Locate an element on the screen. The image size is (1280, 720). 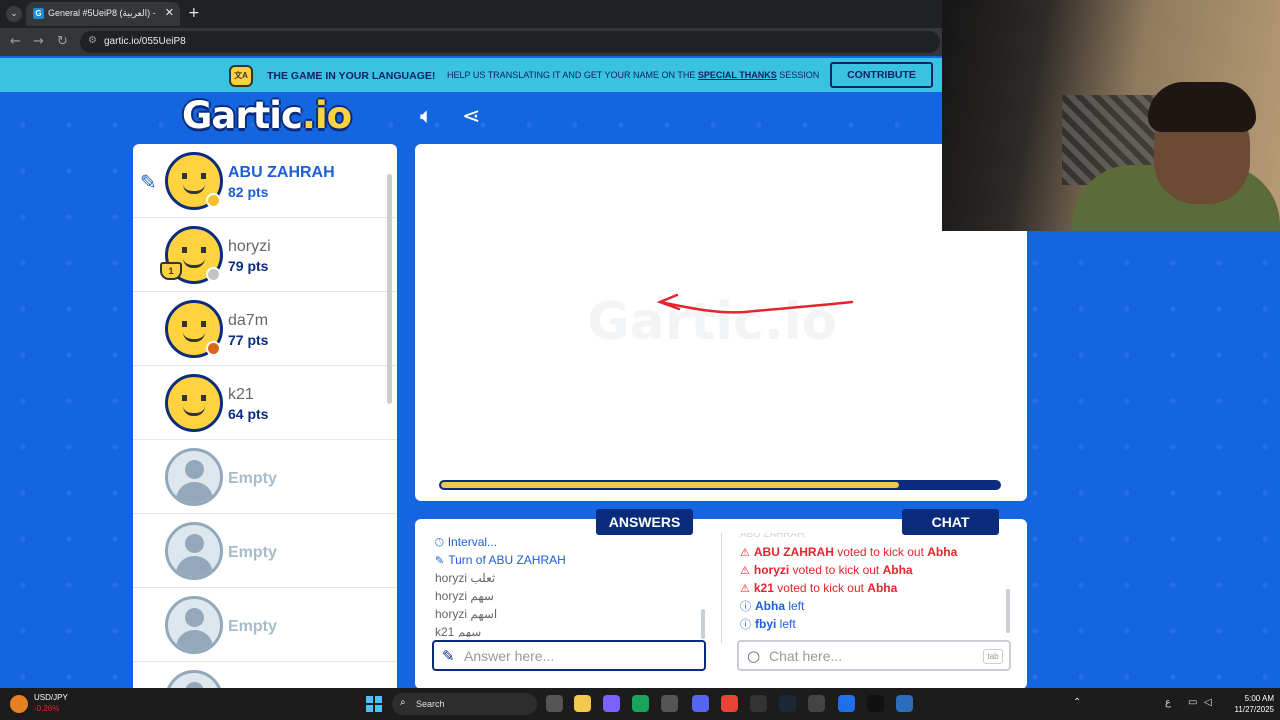
answer-input is located at coordinates (564, 656).